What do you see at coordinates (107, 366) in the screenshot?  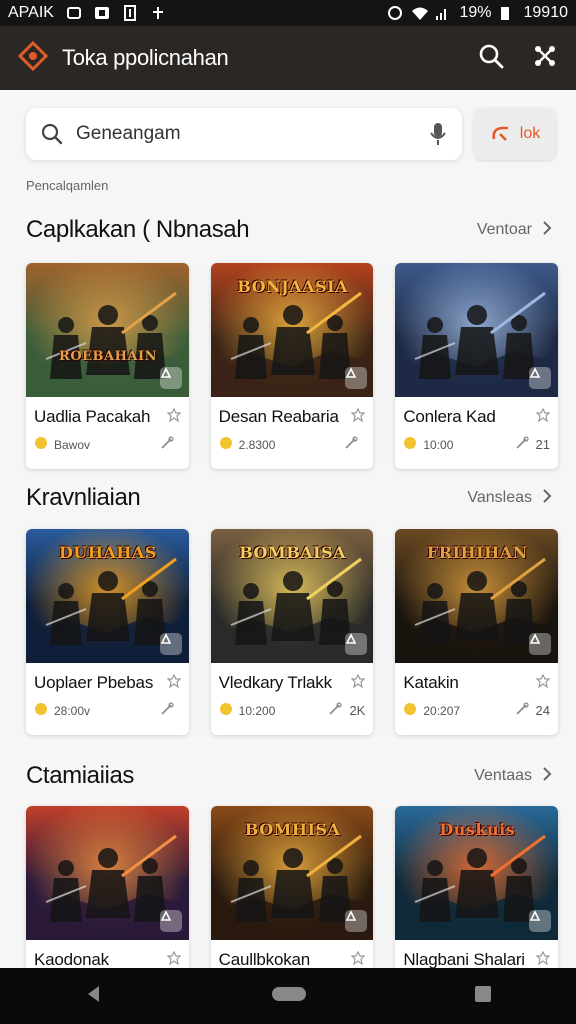 I see `game-card: ROEBAHAIN Uadlia Pacakah Bawov` at bounding box center [107, 366].